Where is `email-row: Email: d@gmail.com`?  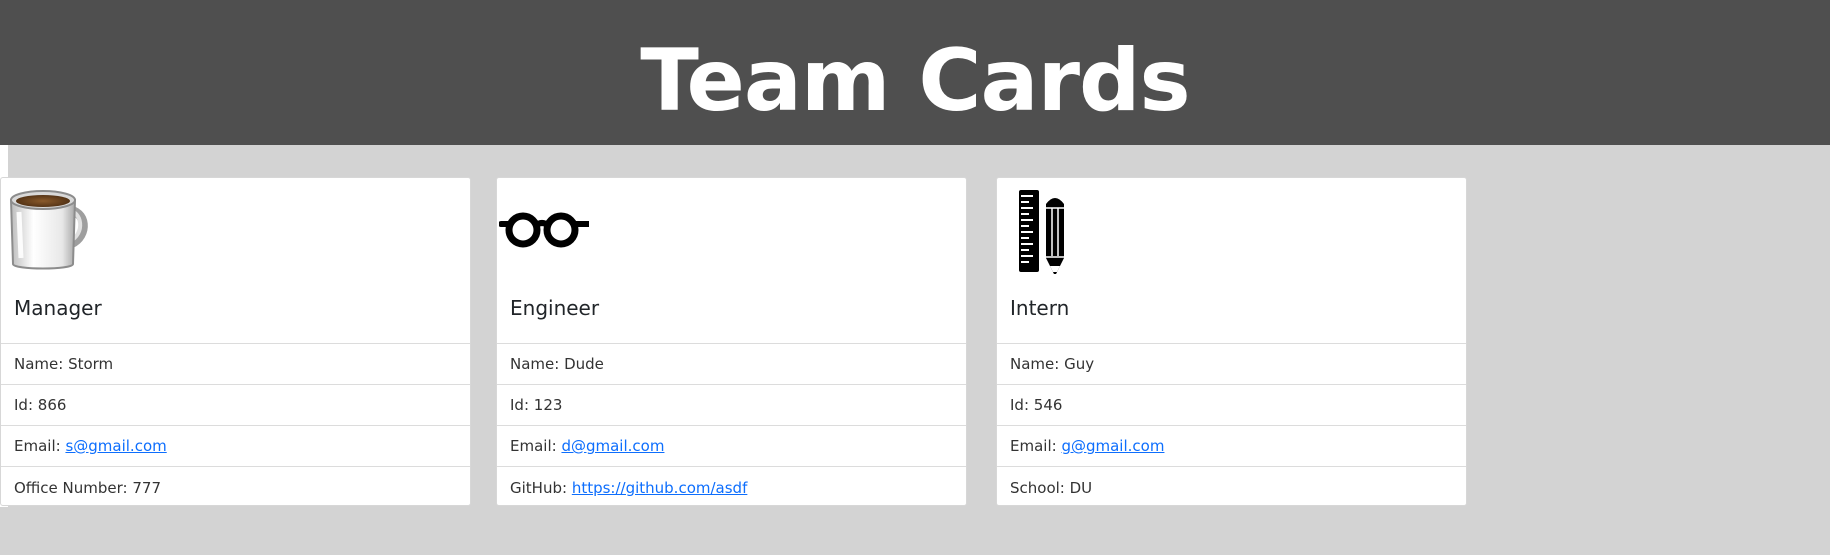
email-row: Email: d@gmail.com is located at coordinates (731, 446).